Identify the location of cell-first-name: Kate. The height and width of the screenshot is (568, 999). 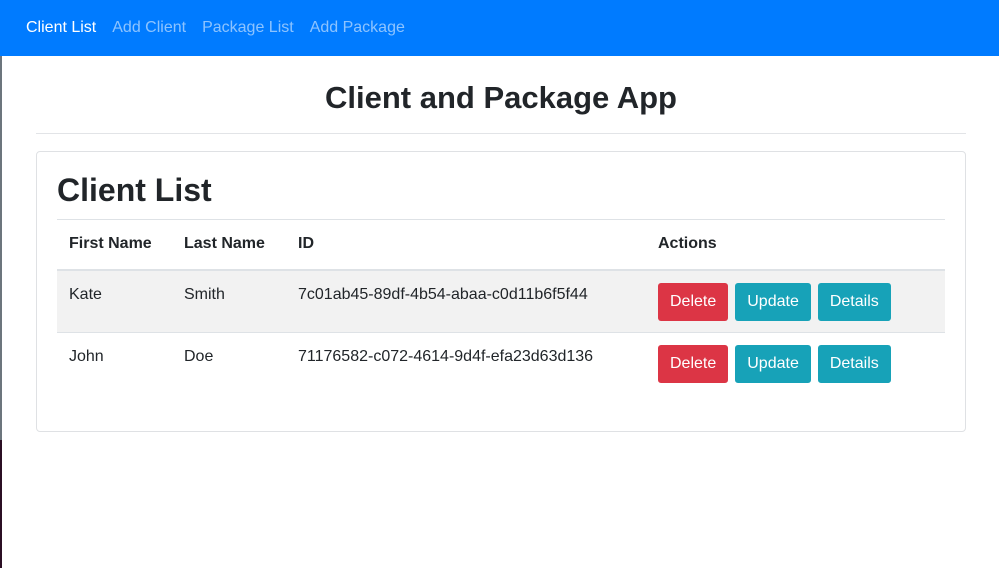
(114, 301).